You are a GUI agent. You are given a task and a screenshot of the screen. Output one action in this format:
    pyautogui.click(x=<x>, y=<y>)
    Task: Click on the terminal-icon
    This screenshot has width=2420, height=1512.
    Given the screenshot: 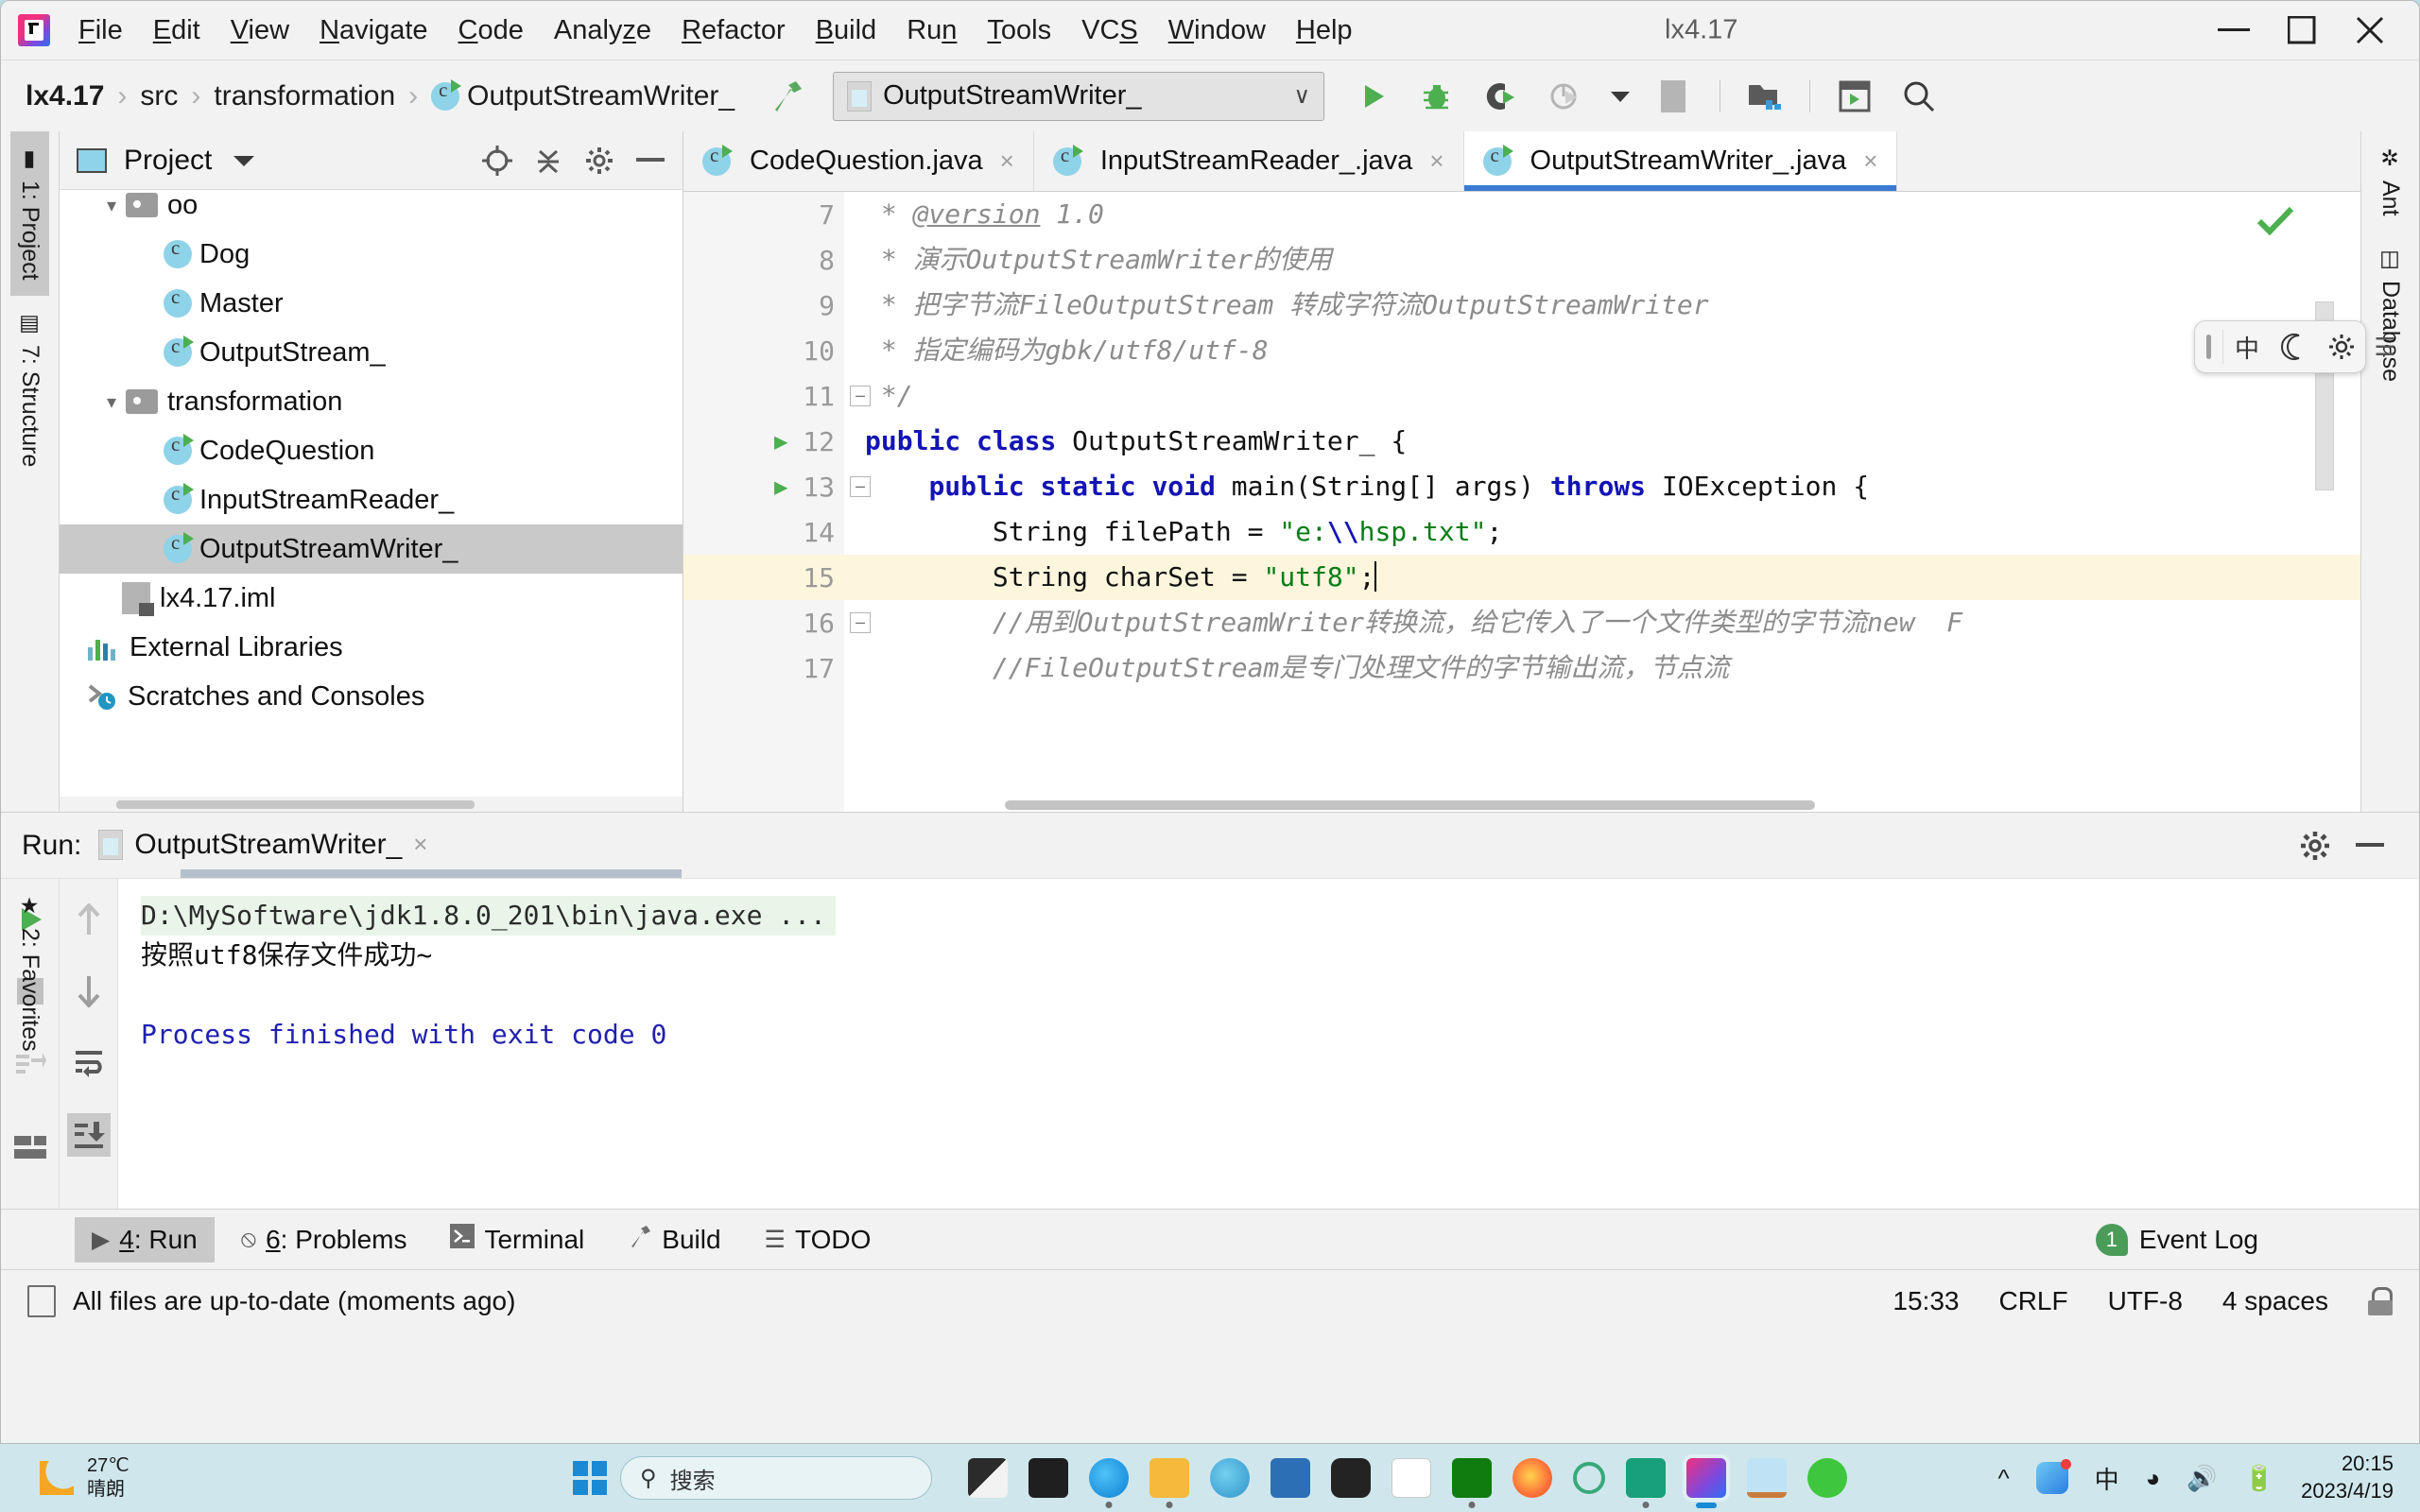 What is the action you would take?
    pyautogui.click(x=1855, y=96)
    